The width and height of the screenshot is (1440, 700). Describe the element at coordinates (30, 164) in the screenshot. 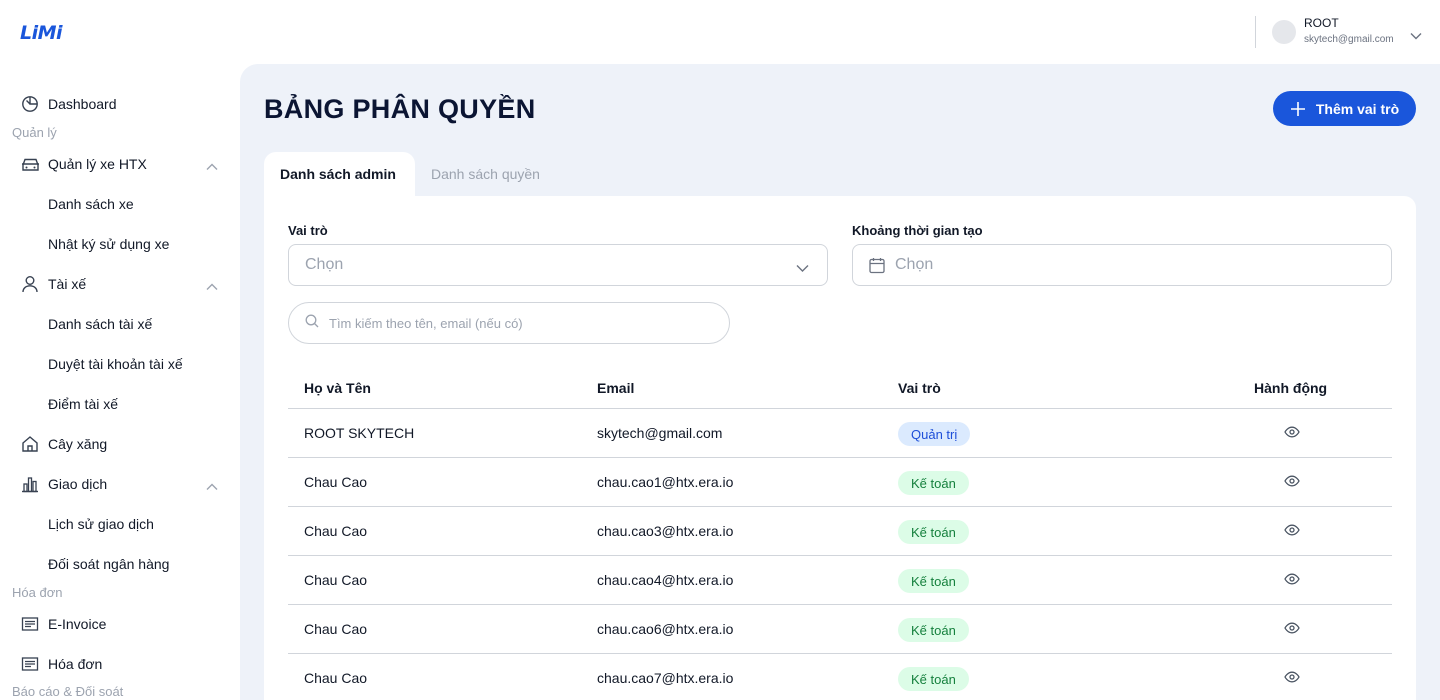

I see `car-icon` at that location.